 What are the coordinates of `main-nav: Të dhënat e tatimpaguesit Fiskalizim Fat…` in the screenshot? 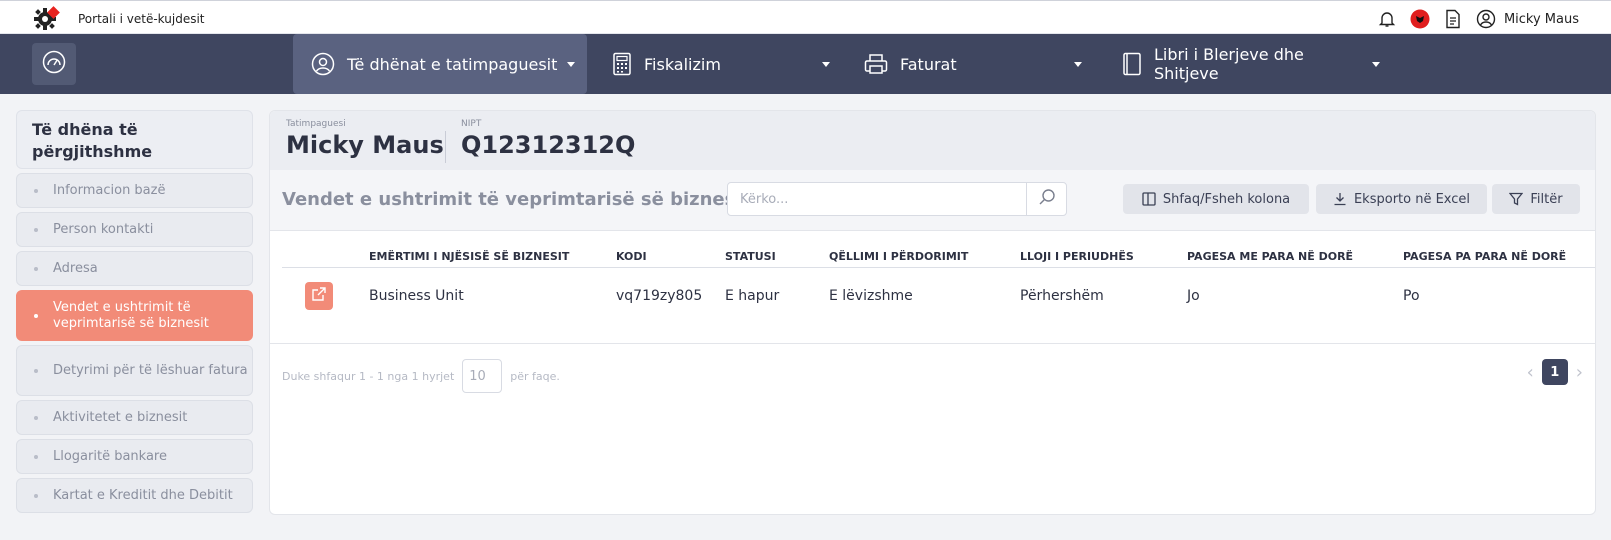 It's located at (805, 64).